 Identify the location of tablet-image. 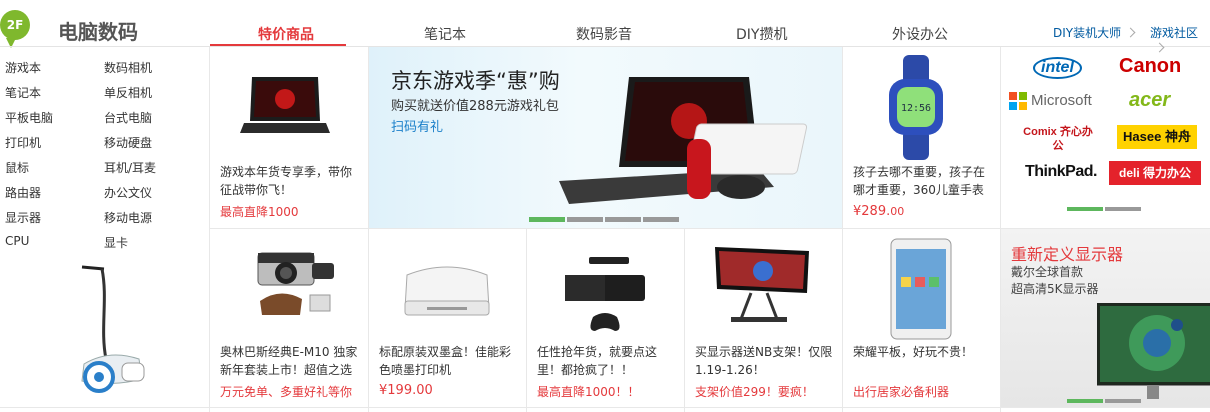
(921, 289).